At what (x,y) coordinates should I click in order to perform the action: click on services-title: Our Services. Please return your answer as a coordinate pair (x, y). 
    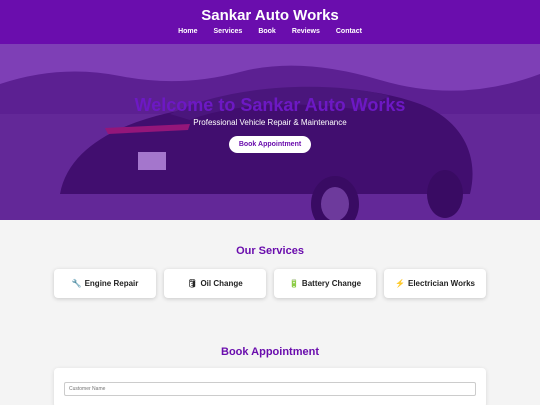
    Looking at the image, I should click on (270, 251).